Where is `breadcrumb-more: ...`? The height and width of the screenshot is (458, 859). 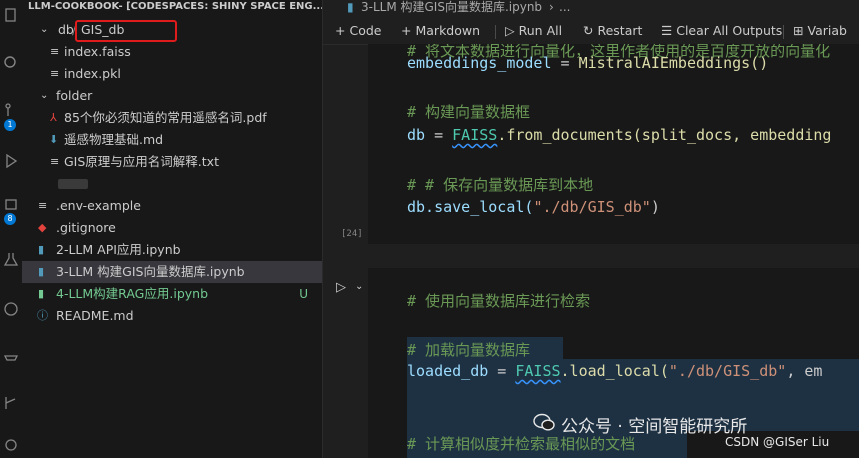 breadcrumb-more: ... is located at coordinates (564, 7).